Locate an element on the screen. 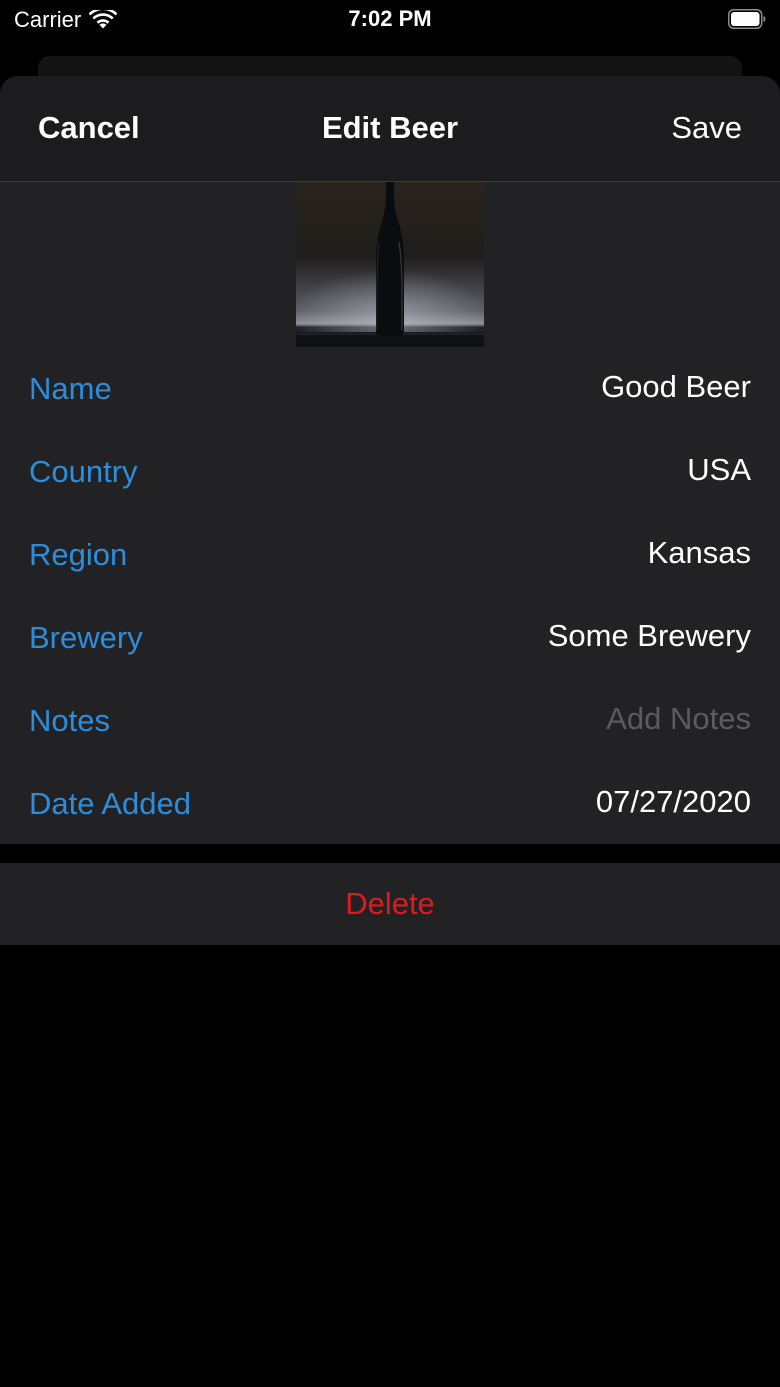  brewery-label: Brewery is located at coordinates (86, 637).